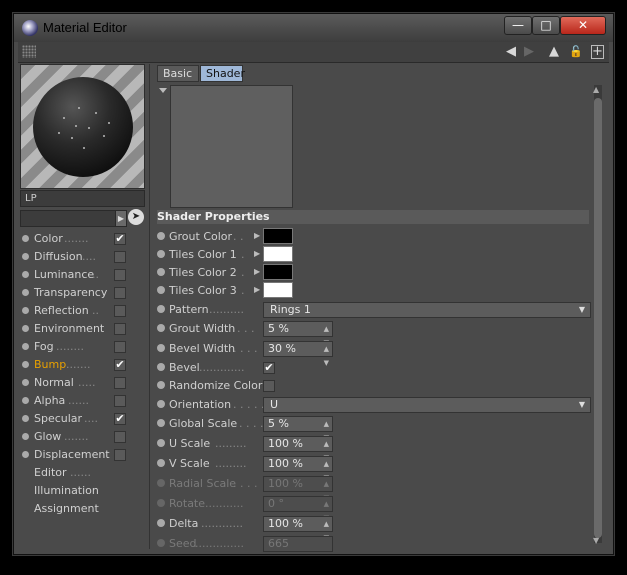 This screenshot has height=575, width=627. Describe the element at coordinates (373, 237) in the screenshot. I see `prop-grout-color: Grout Color. . ▶` at that location.